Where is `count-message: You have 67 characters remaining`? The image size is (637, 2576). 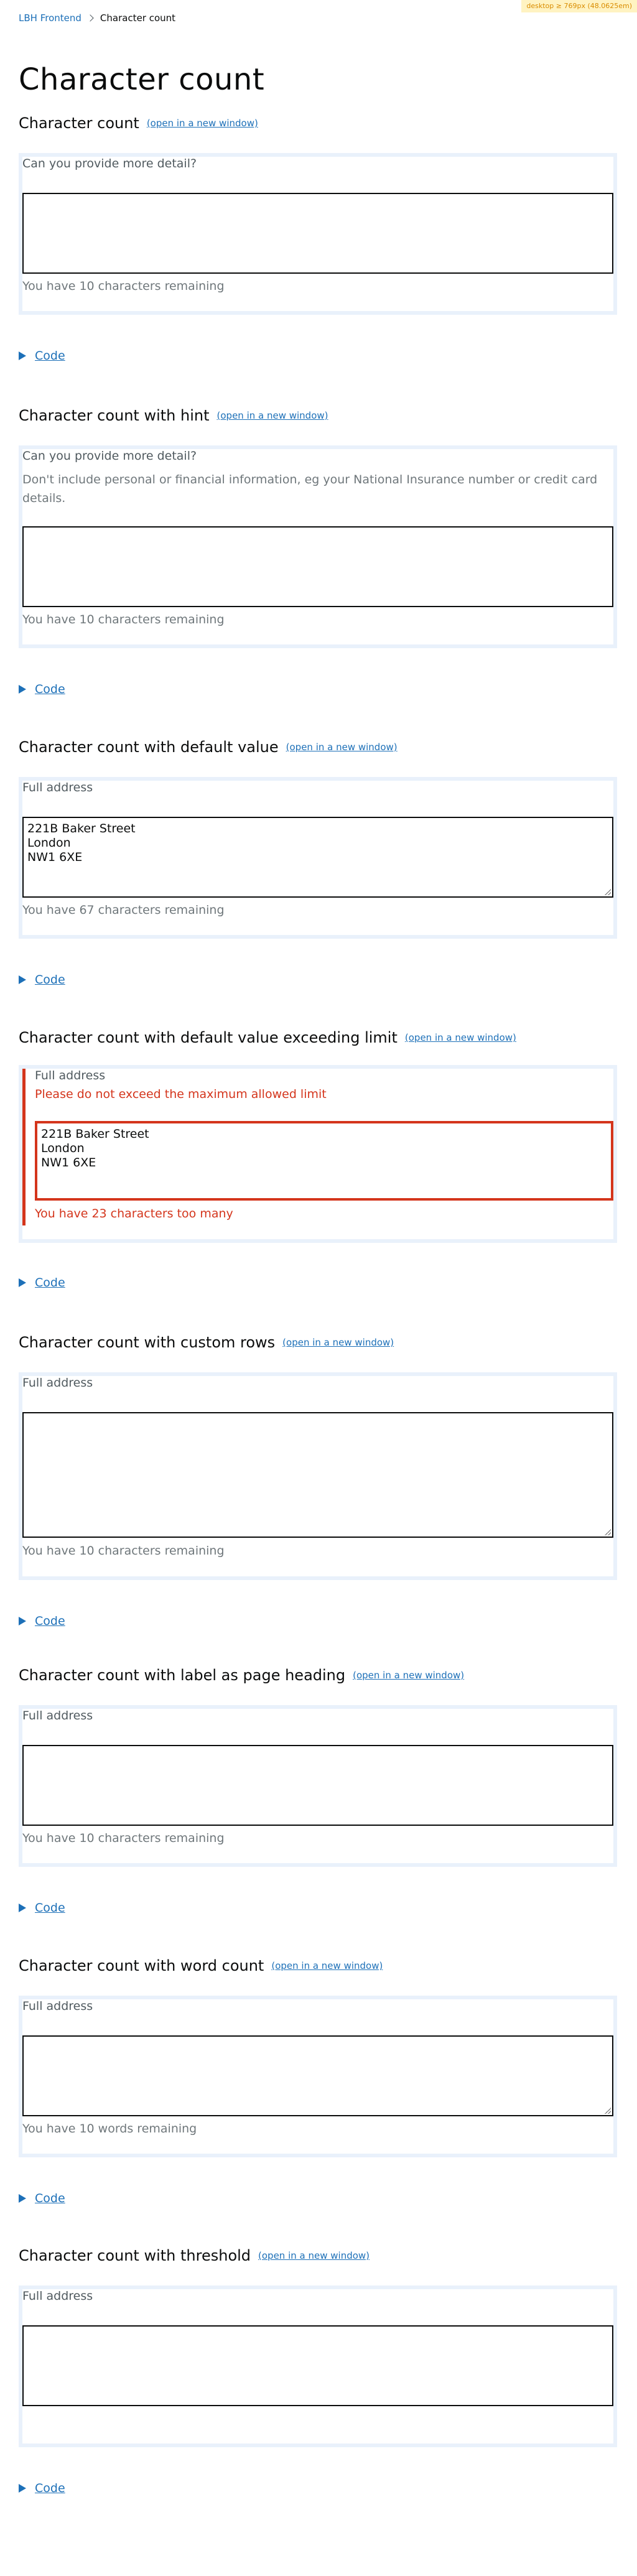 count-message: You have 67 characters remaining is located at coordinates (124, 910).